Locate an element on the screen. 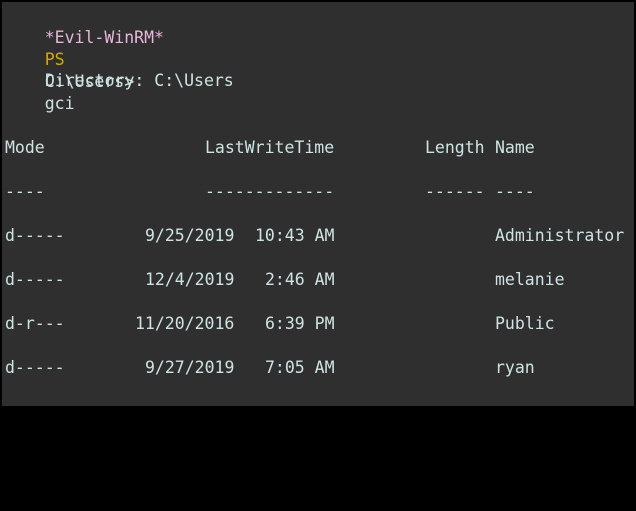  row-name: Administrator is located at coordinates (560, 235).